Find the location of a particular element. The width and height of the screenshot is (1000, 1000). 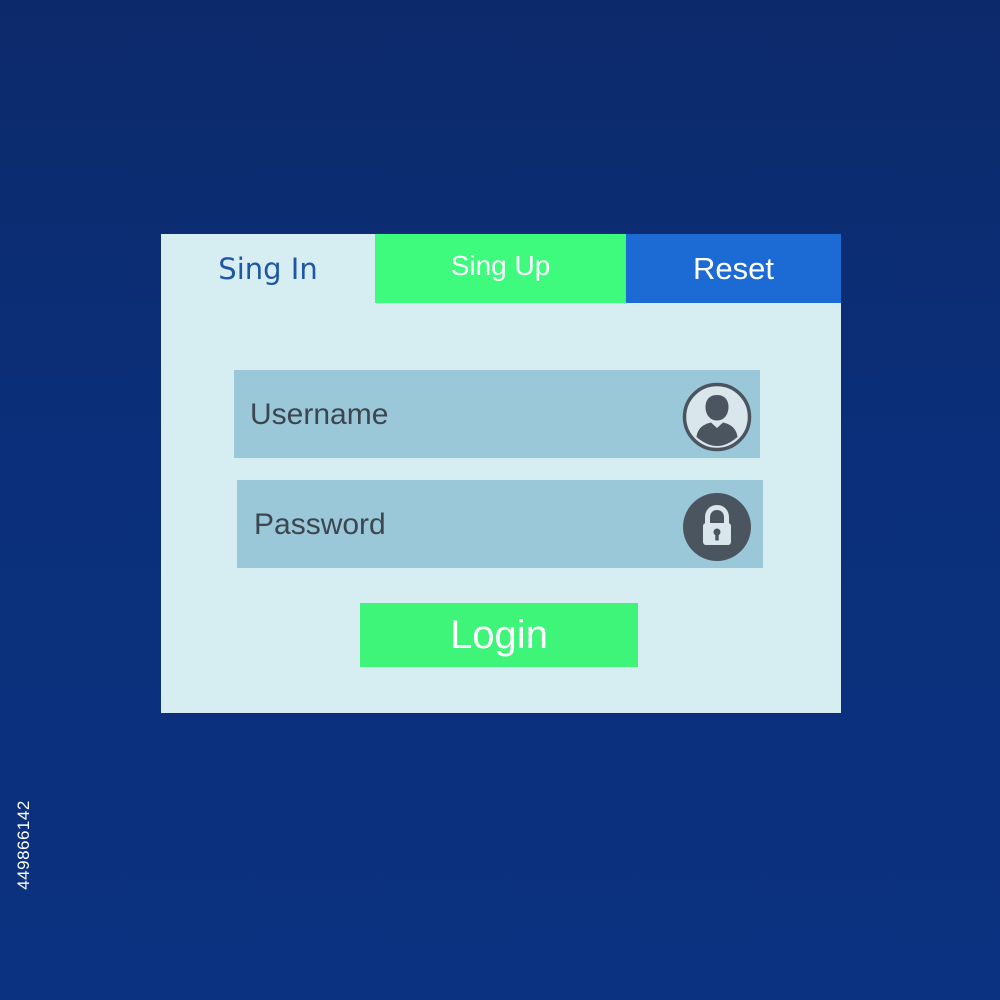

lock-icon is located at coordinates (717, 527).